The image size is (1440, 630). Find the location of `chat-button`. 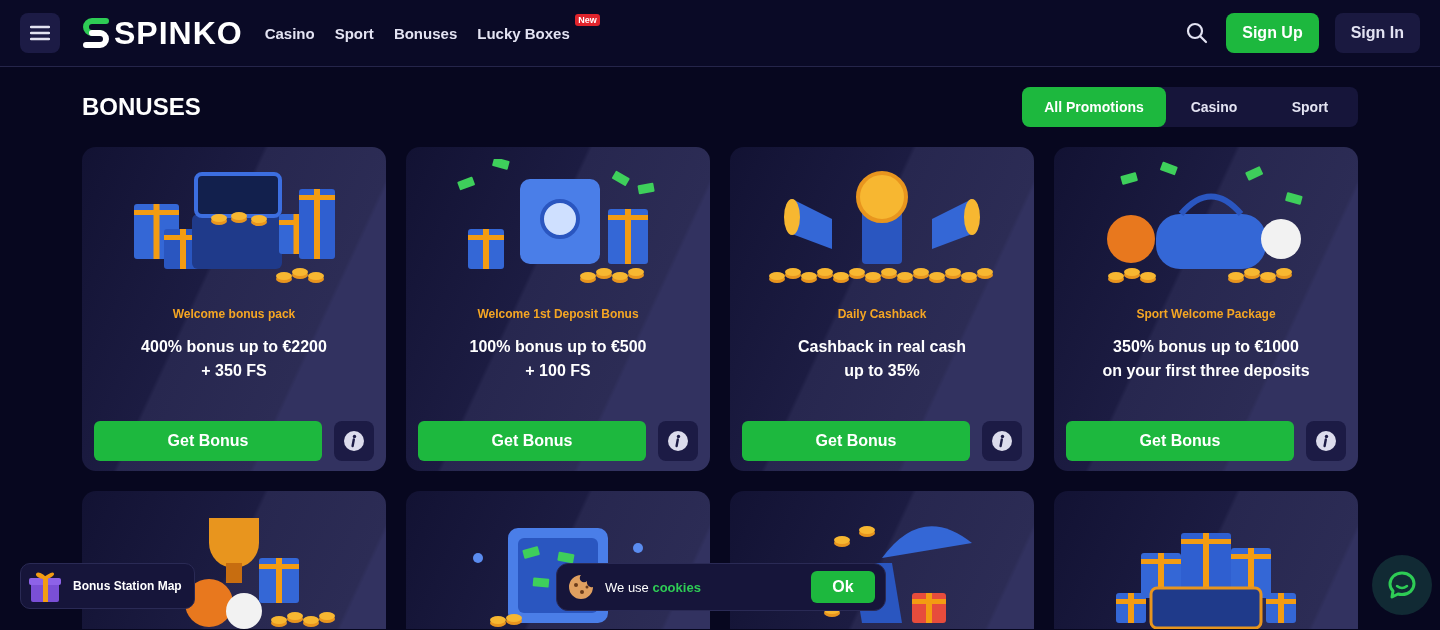

chat-button is located at coordinates (1402, 585).